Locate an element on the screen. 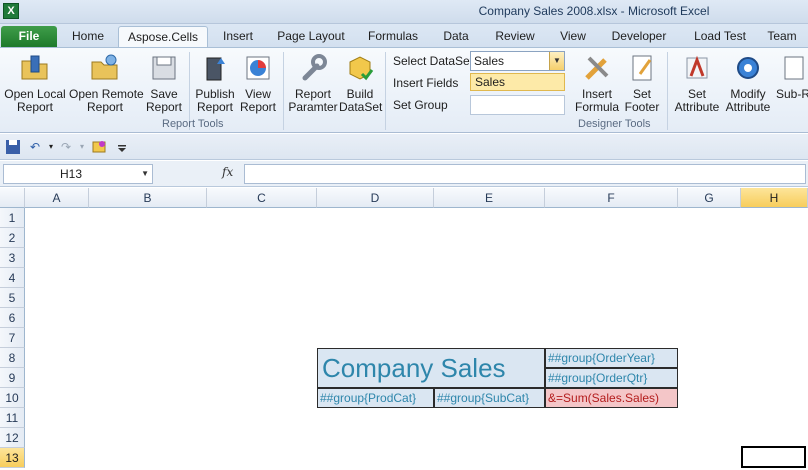 Image resolution: width=808 pixels, height=470 pixels. folder-open-icon is located at coordinates (34, 67).